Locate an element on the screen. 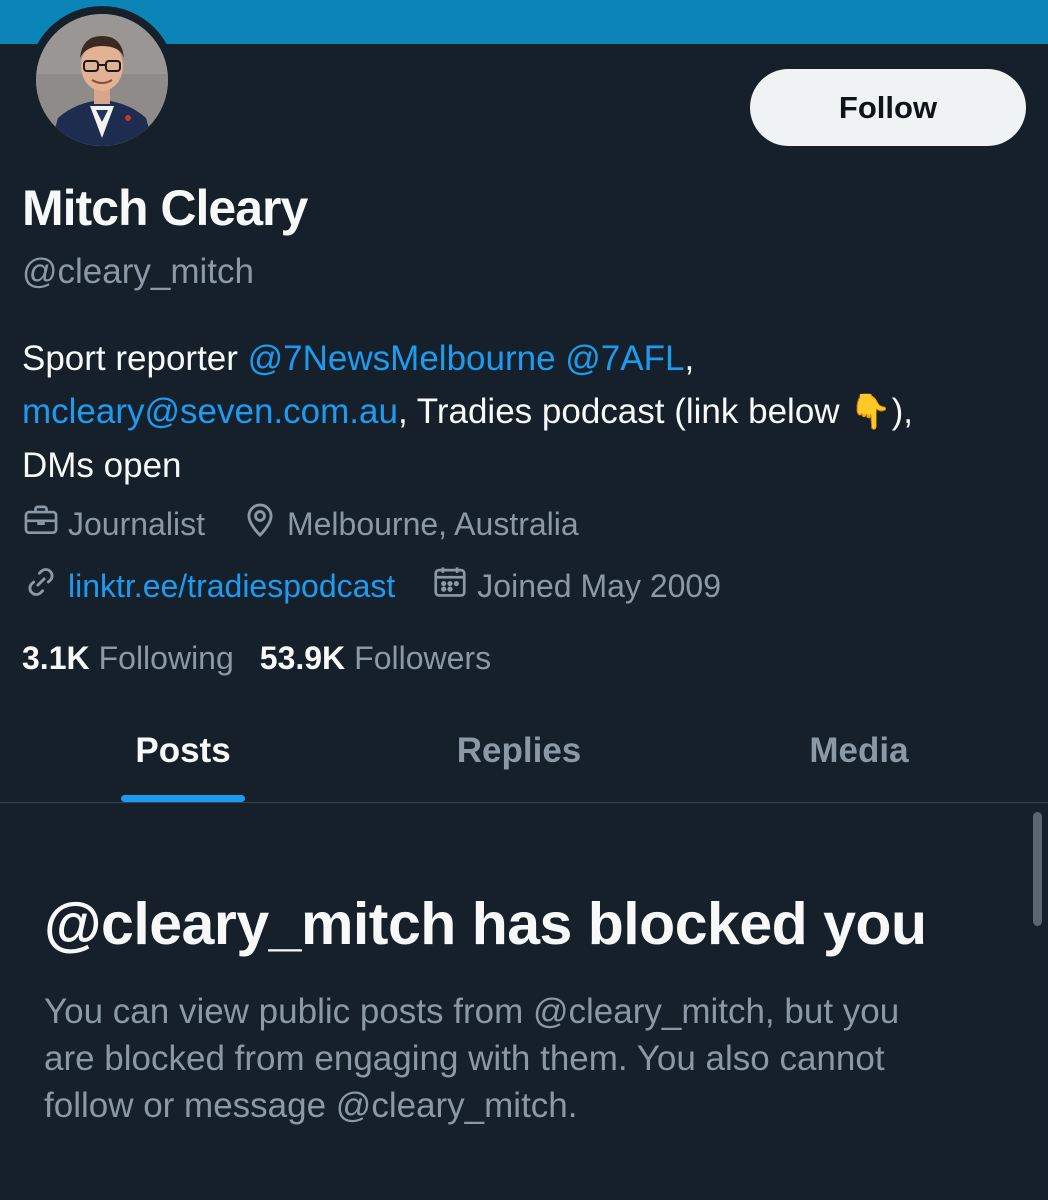 This screenshot has height=1200, width=1048. location-pin-icon is located at coordinates (264, 524).